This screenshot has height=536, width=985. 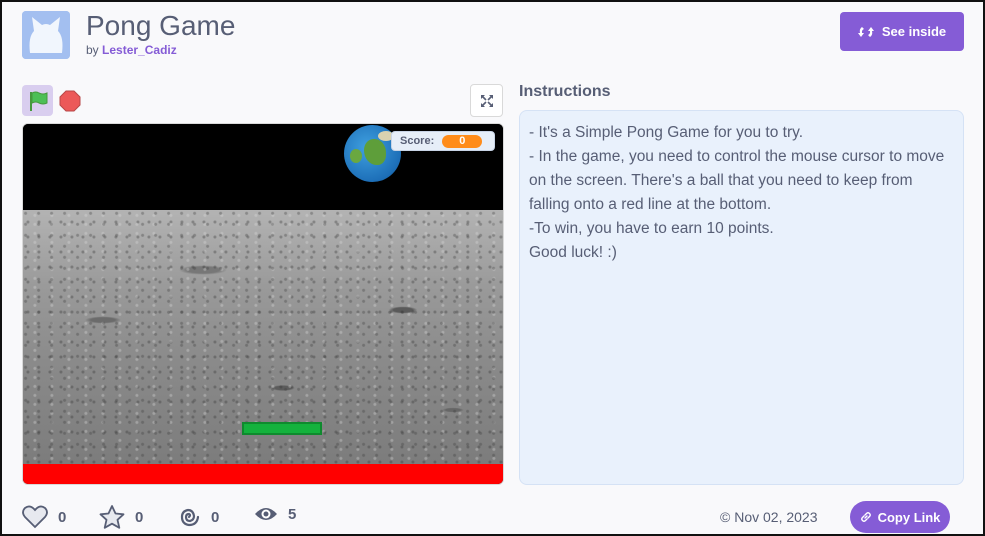 I want to click on remix-stat: 0, so click(x=198, y=517).